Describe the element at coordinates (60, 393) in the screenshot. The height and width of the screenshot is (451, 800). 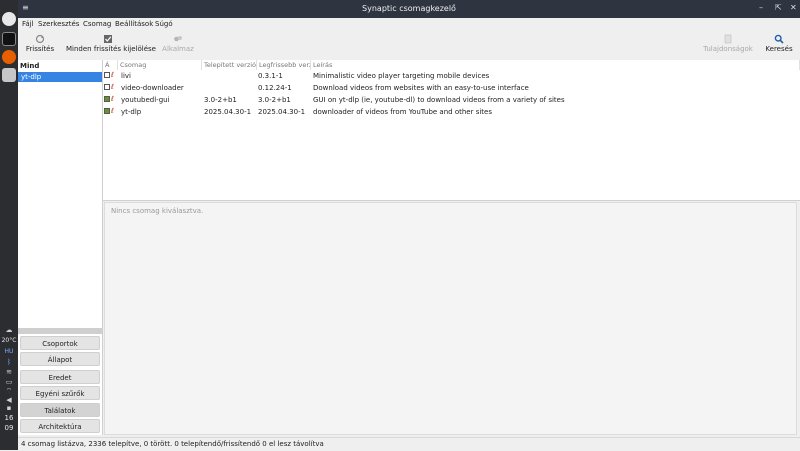
I see `custom-filters-button: Egyéni szűrők` at that location.